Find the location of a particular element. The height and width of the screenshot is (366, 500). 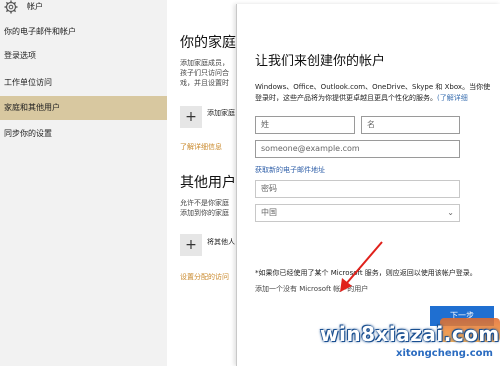

add-other-user-button: + is located at coordinates (191, 245).